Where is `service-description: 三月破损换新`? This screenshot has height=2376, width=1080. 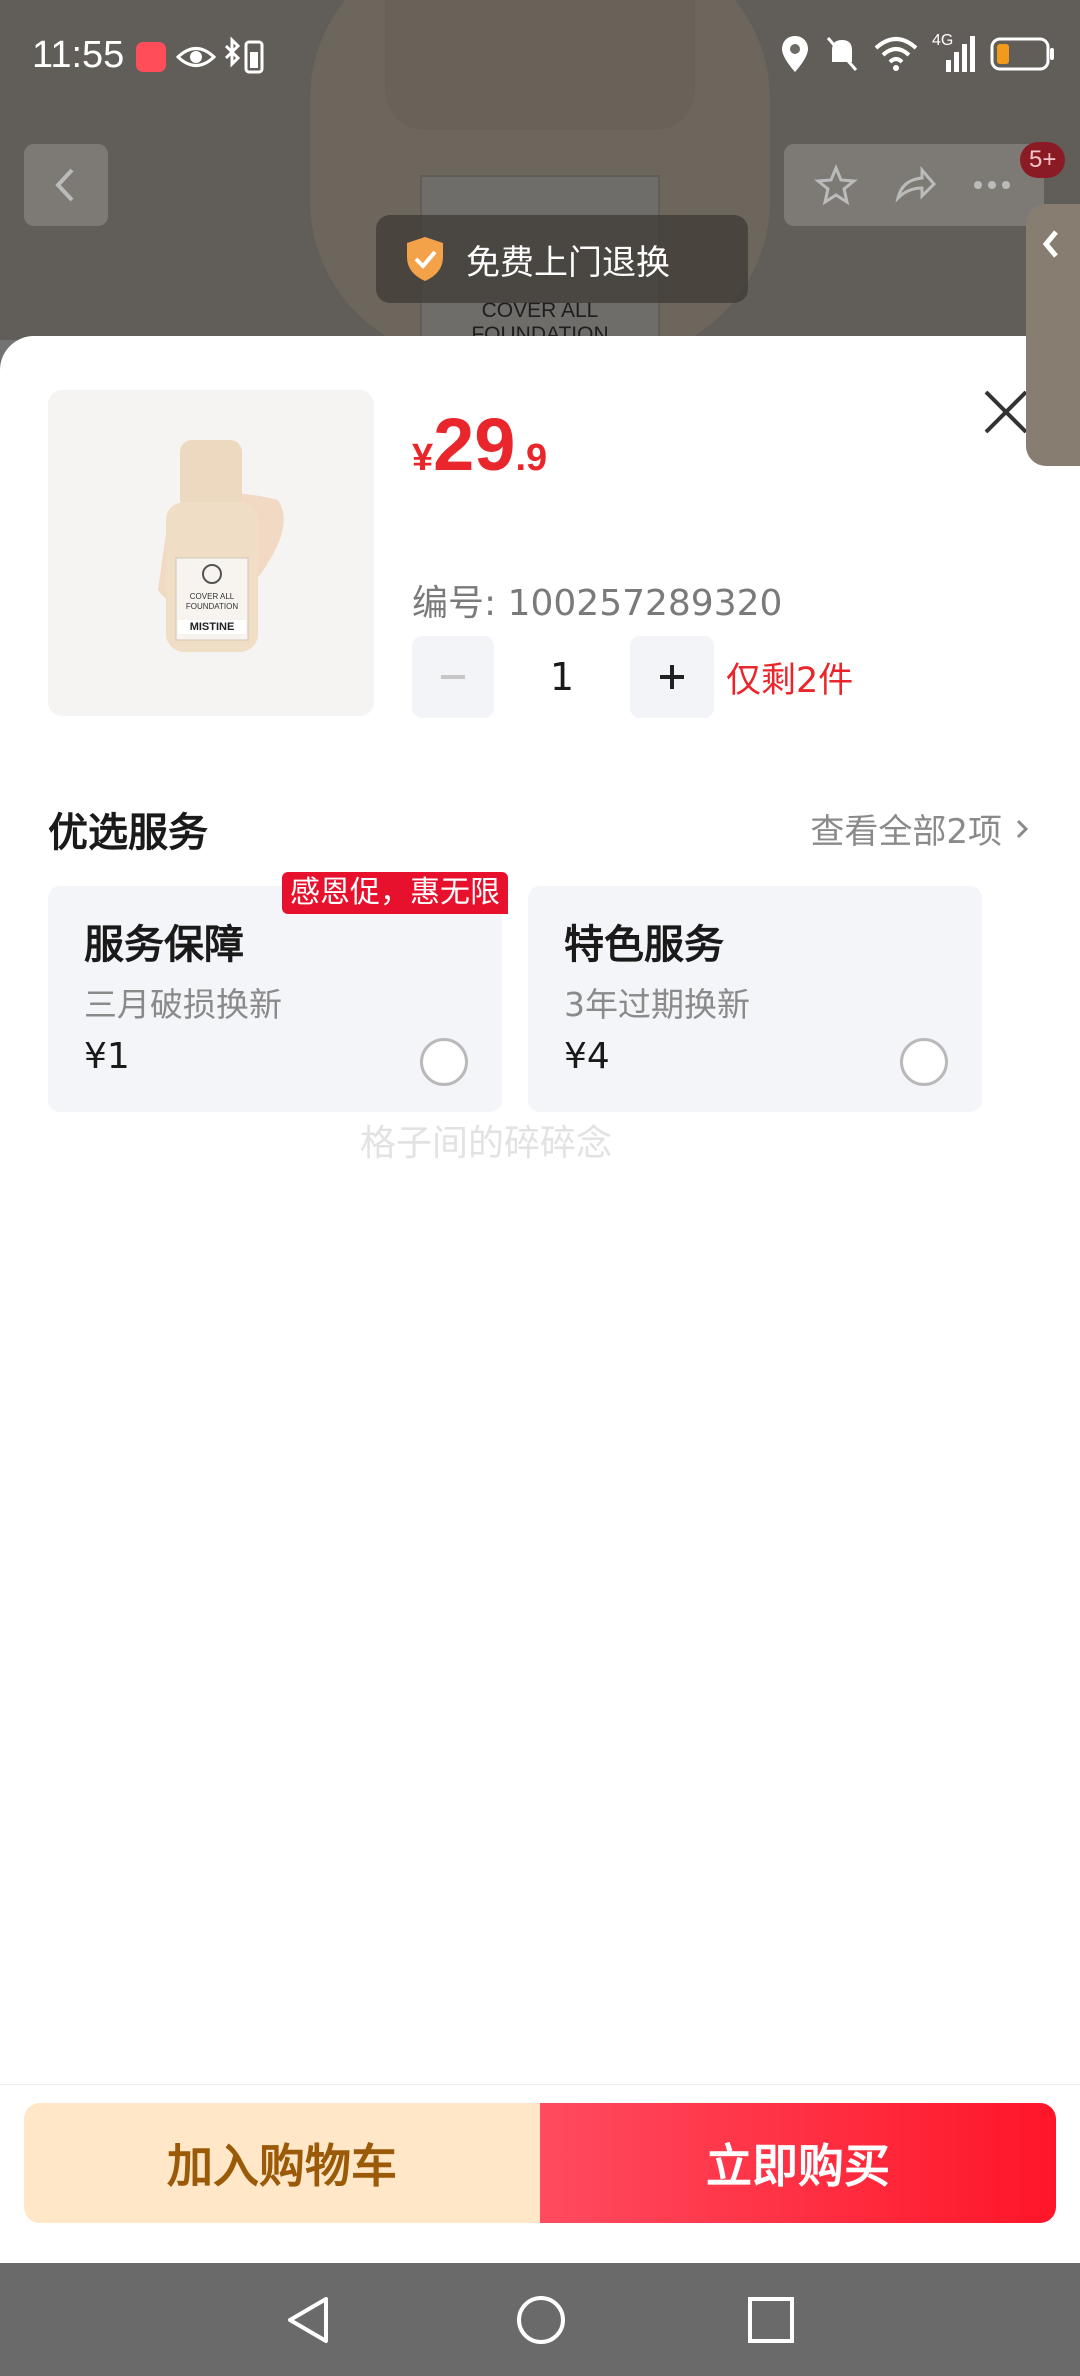
service-description: 三月破损换新 is located at coordinates (183, 1004).